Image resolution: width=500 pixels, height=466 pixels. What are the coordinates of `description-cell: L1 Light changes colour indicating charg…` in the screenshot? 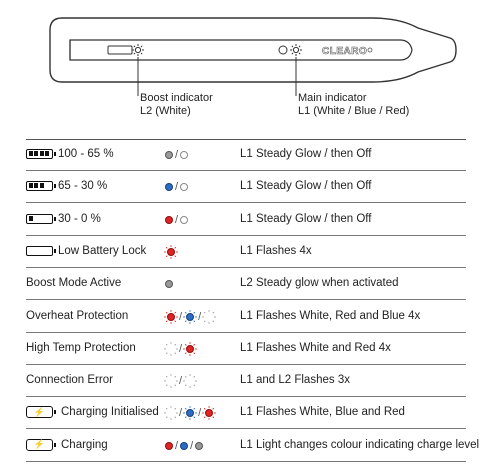 It's located at (360, 444).